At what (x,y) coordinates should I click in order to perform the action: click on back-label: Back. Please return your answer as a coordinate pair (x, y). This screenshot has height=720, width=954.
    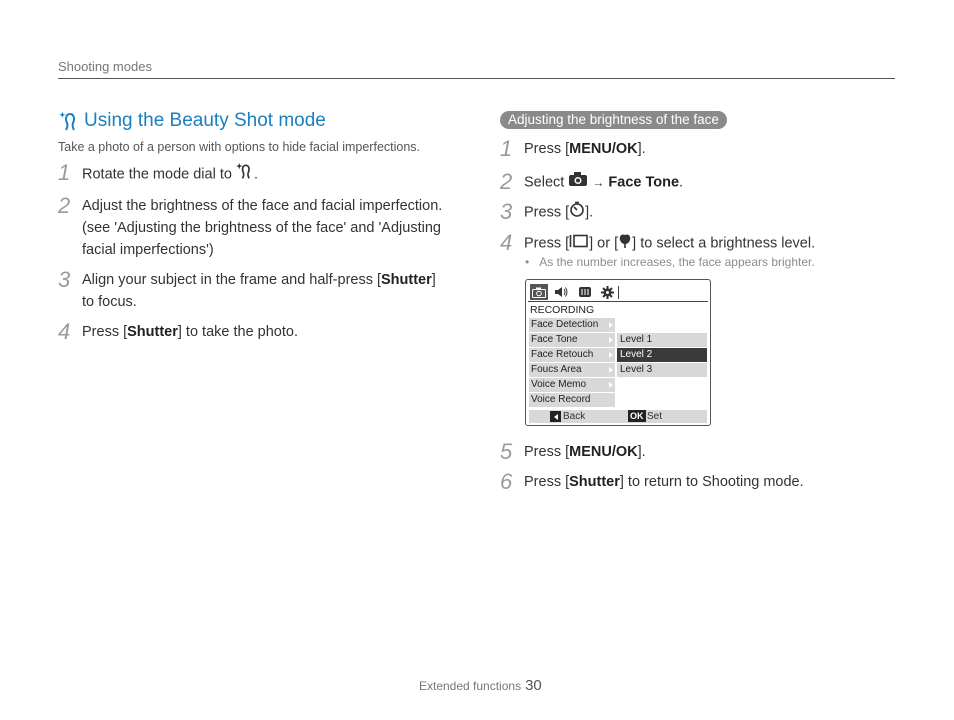
    Looking at the image, I should click on (574, 416).